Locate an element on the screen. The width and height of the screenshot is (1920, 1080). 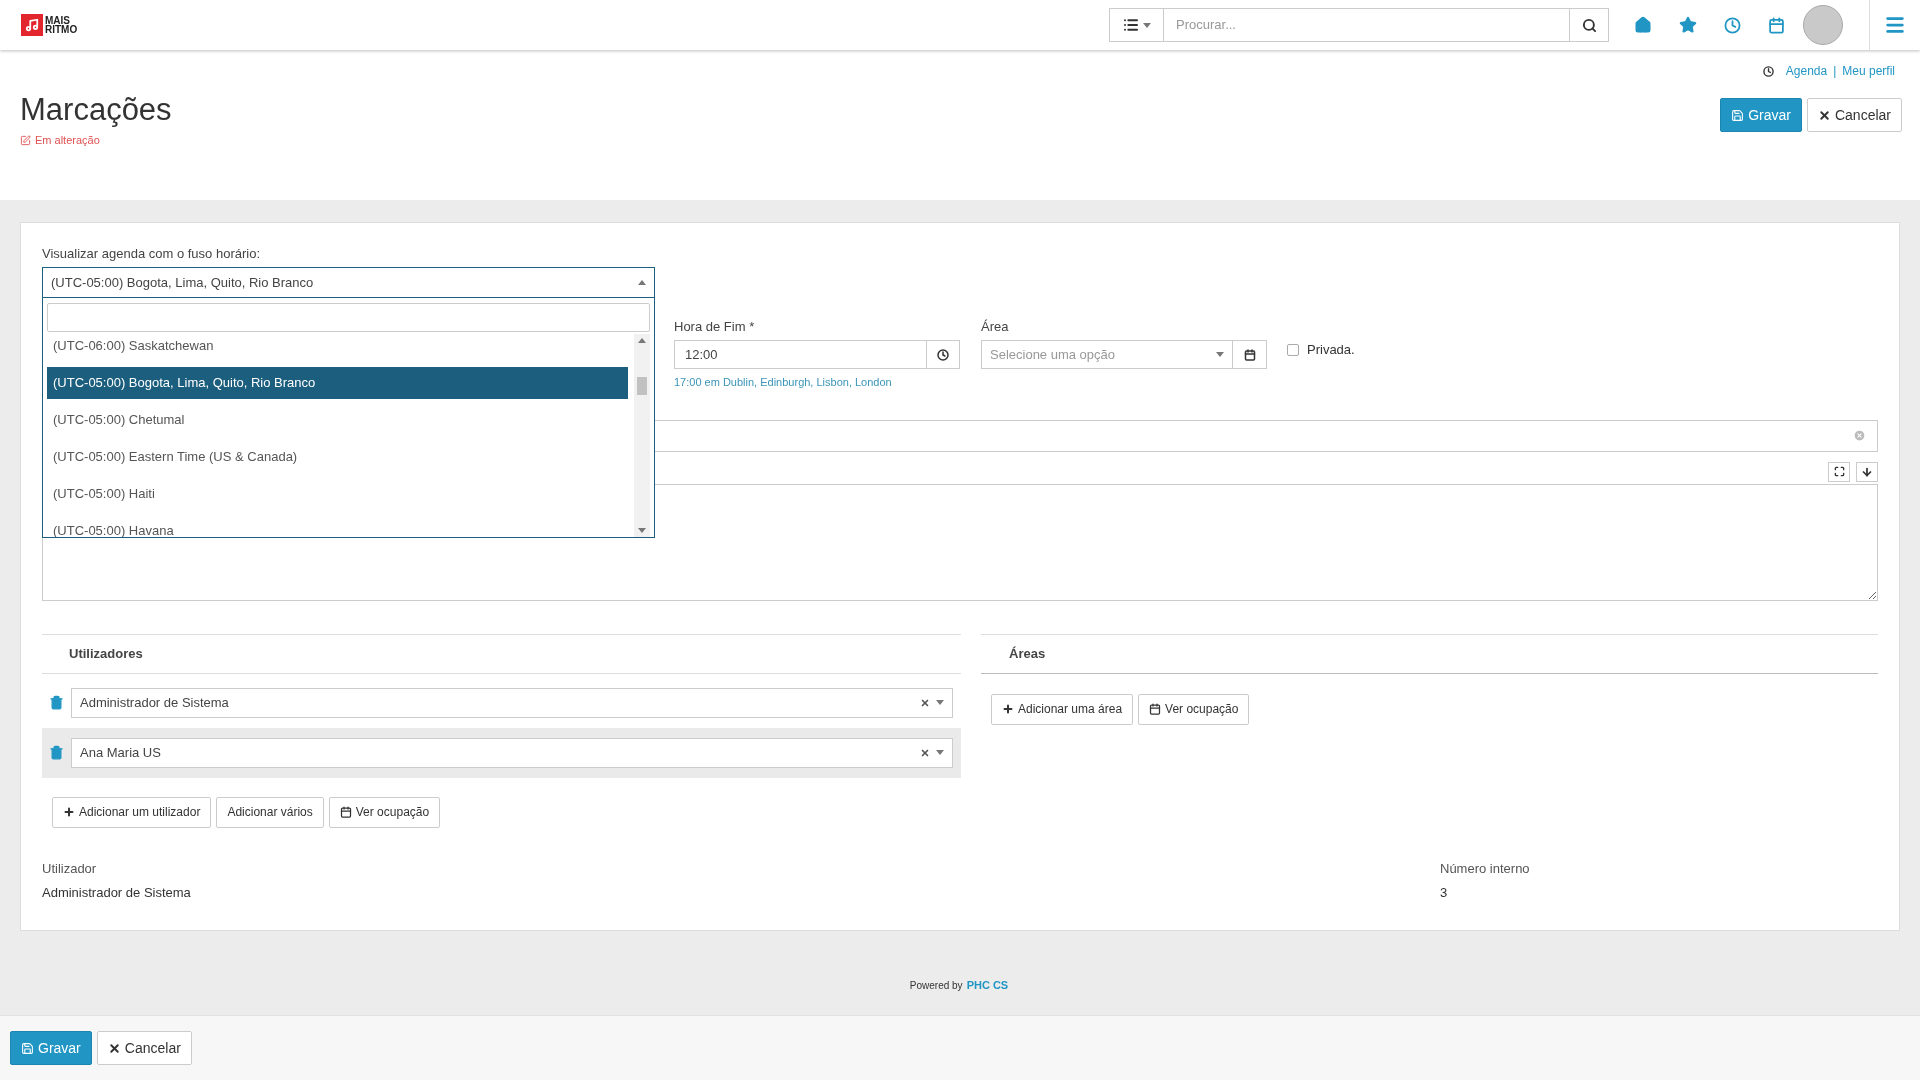
timezone-option: (UTC-05:00) Bogota, Lima, Quito, Rio Branco is located at coordinates (337, 383).